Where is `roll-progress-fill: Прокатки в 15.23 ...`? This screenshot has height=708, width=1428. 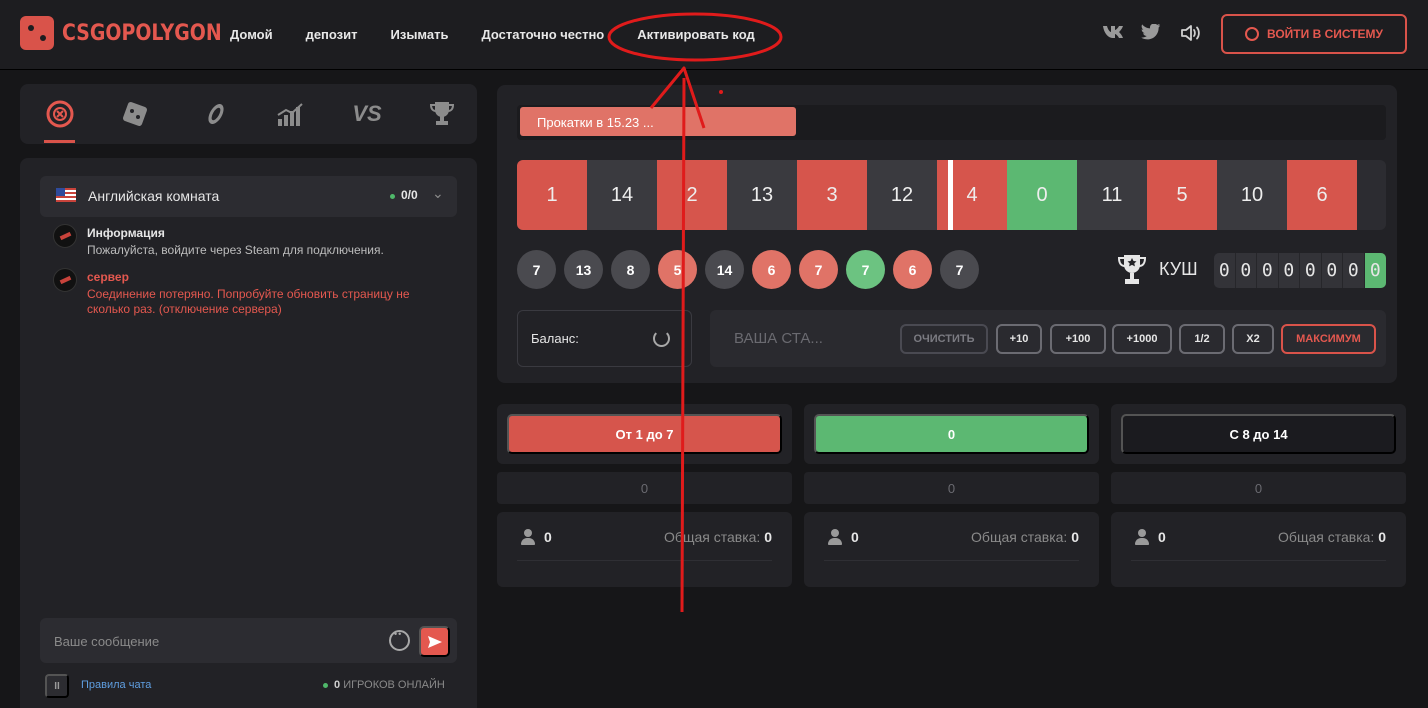 roll-progress-fill: Прокатки в 15.23 ... is located at coordinates (658, 121).